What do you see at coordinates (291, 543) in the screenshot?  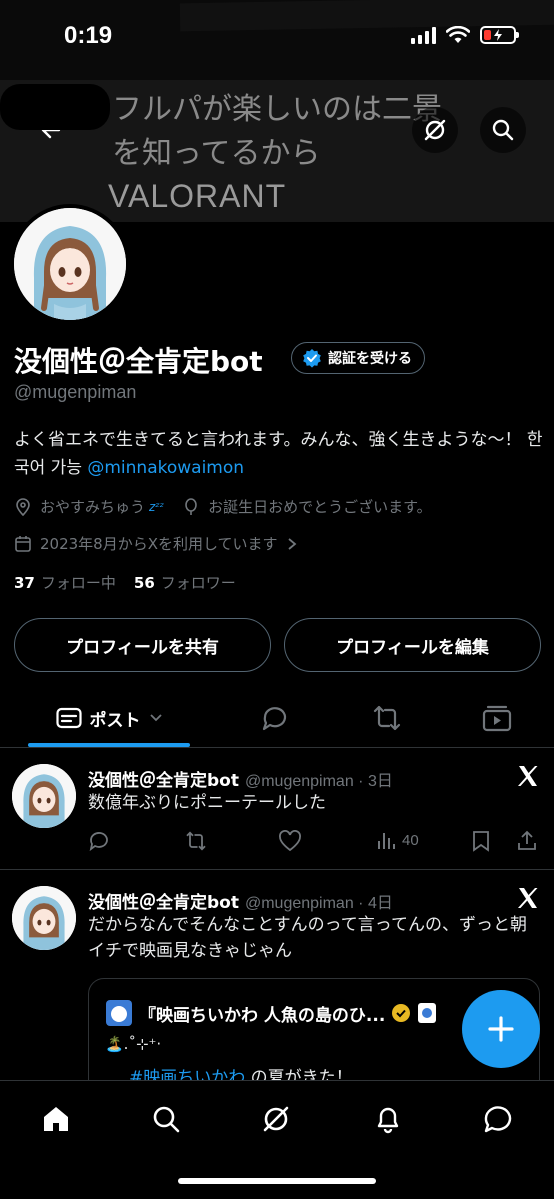 I see `chevron-right-icon` at bounding box center [291, 543].